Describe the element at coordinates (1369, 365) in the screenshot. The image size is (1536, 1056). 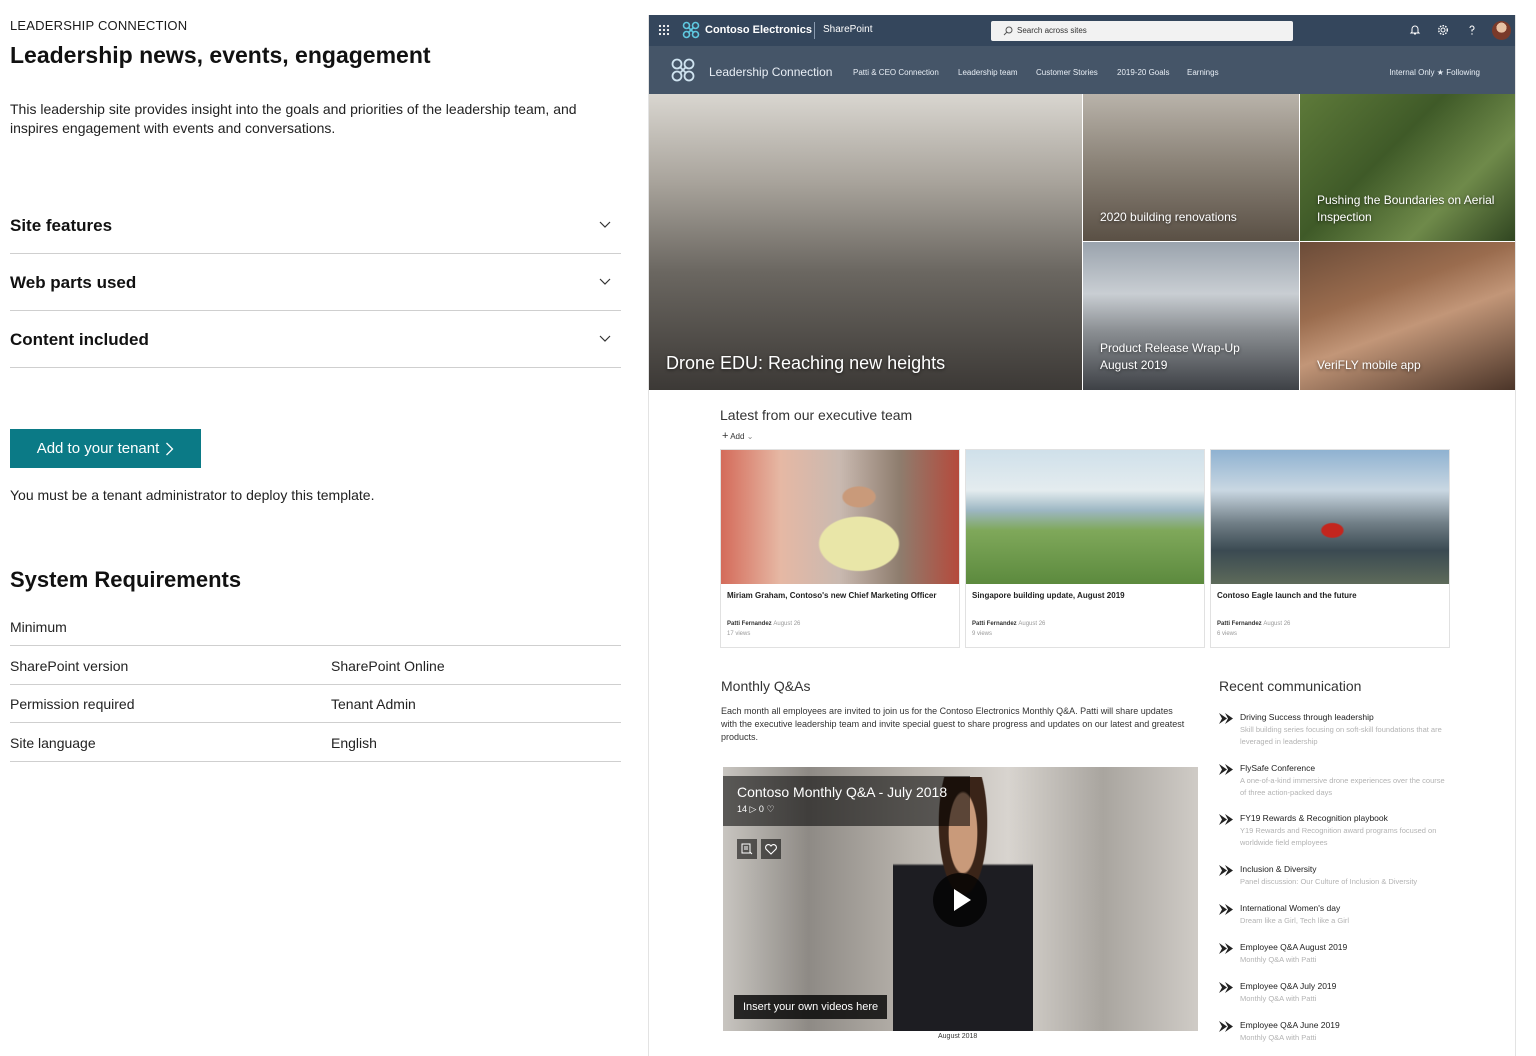
I see `hero-caption: VeriFLY mobile app` at that location.